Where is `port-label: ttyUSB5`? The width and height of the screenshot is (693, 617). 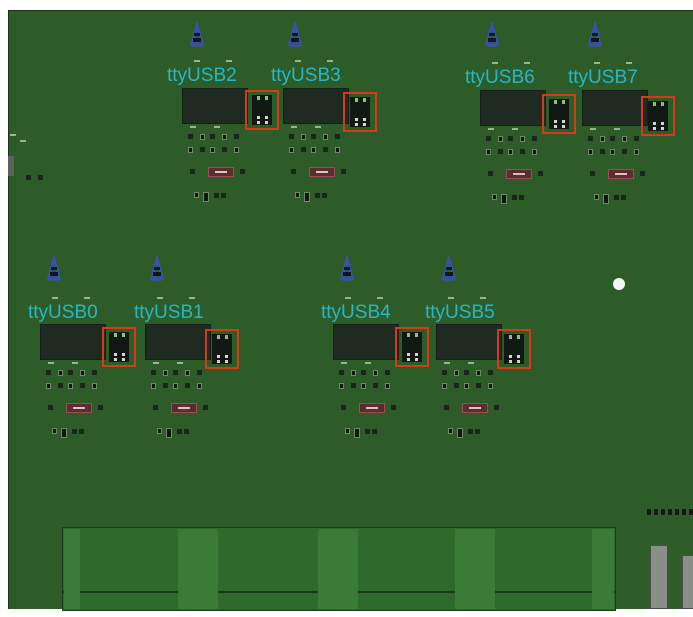 port-label: ttyUSB5 is located at coordinates (460, 312).